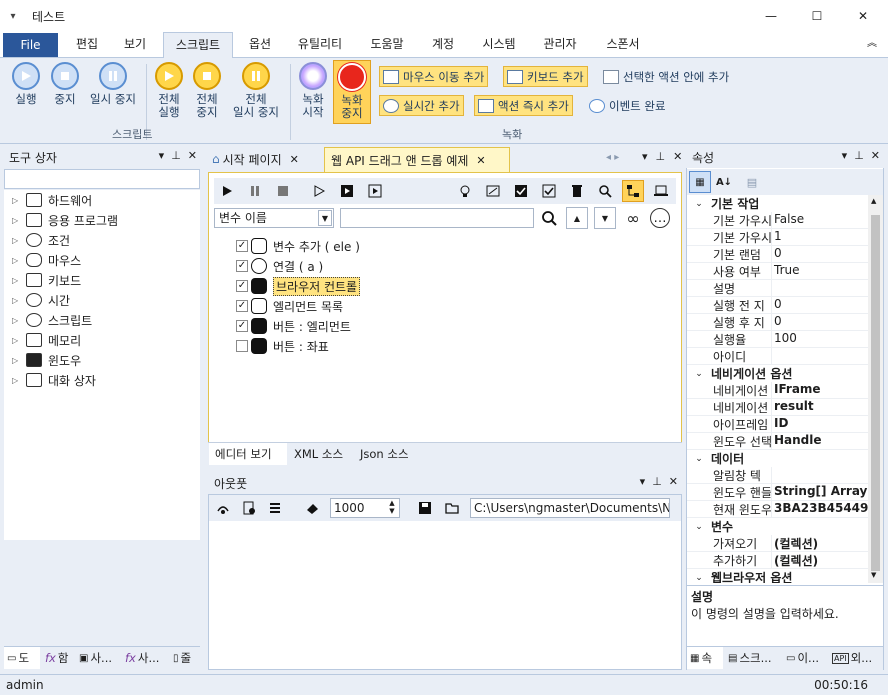 The width and height of the screenshot is (888, 695). I want to click on log-path-field: C:\Users\ngmaster\Documents\NGM, so click(570, 508).